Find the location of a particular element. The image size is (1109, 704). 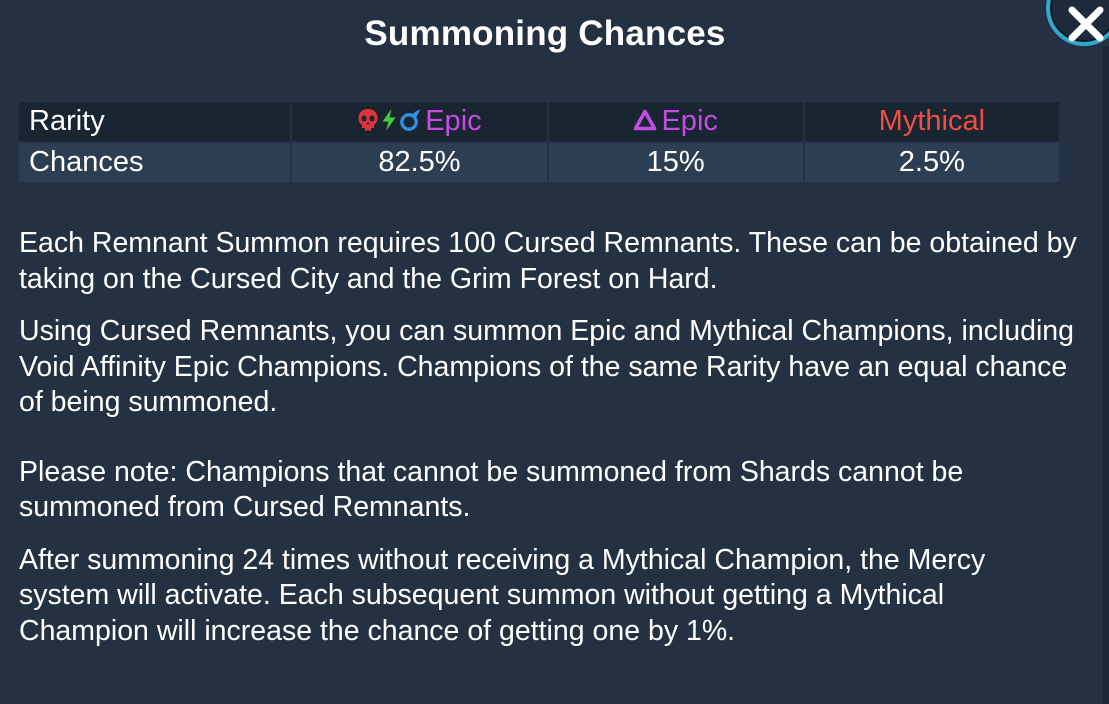

chances-label: Chances is located at coordinates (86, 162).